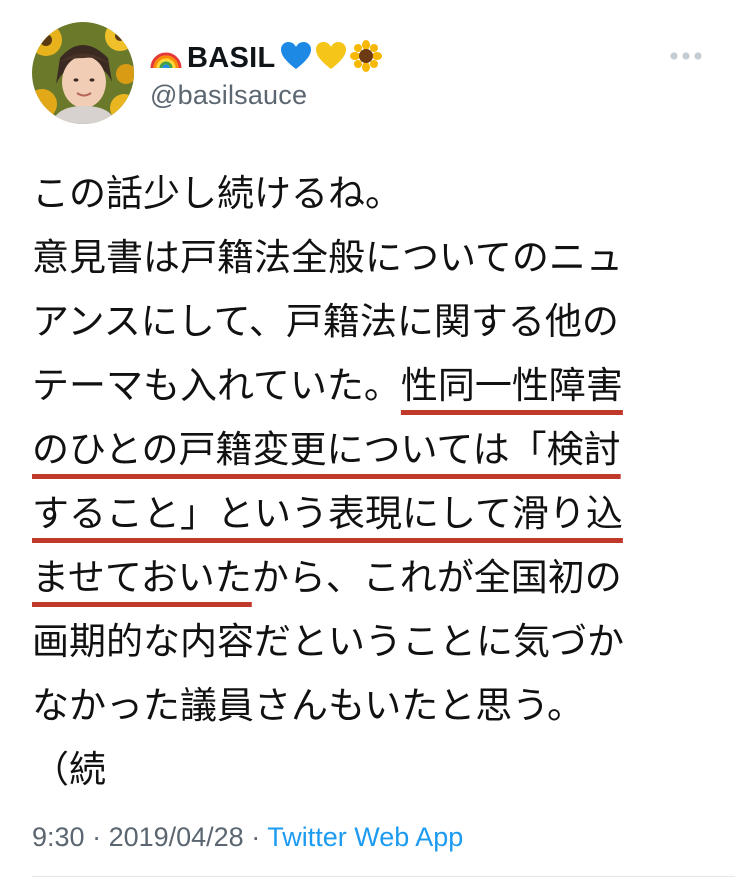  Describe the element at coordinates (511, 385) in the screenshot. I see `underlined-text-segment: 性同一性障害` at that location.